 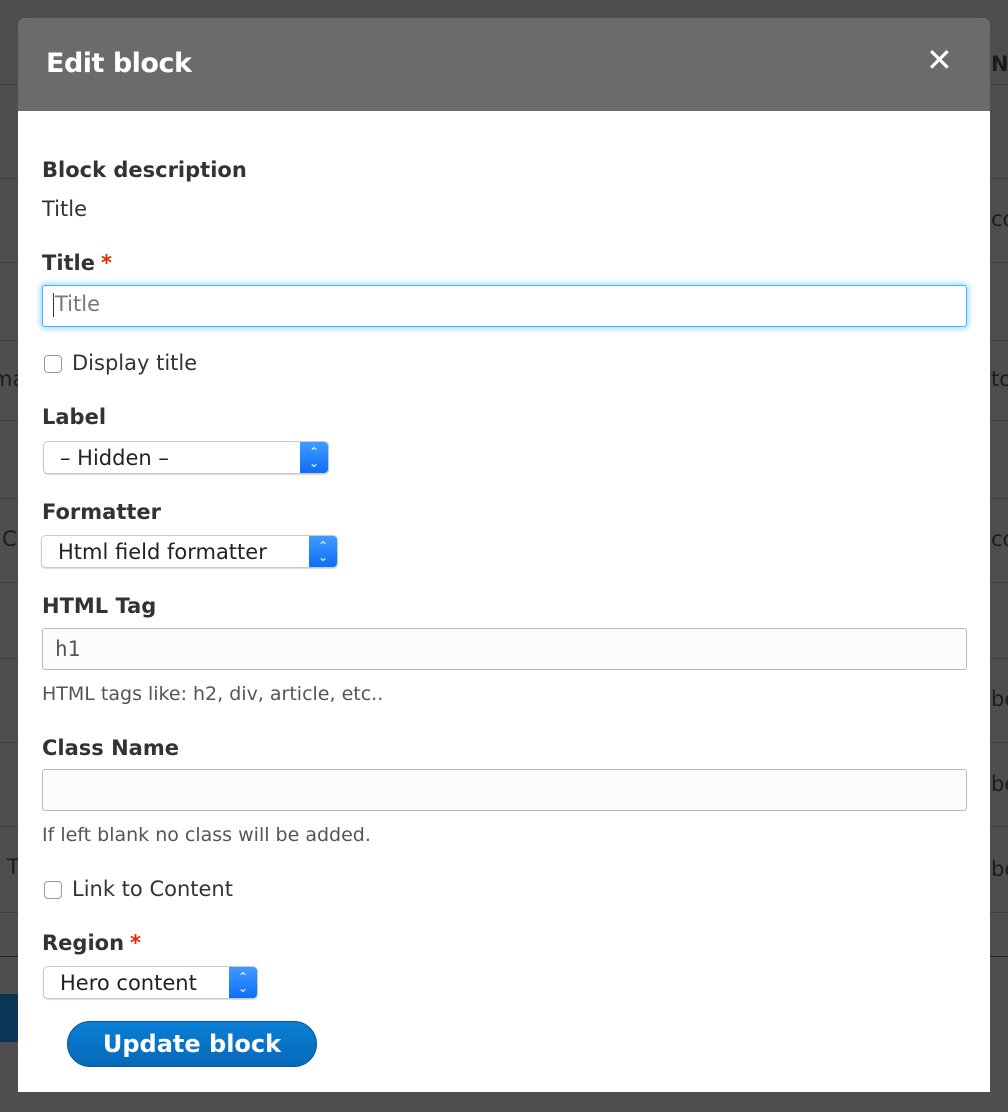 What do you see at coordinates (999, 64) in the screenshot?
I see `bg-text: N` at bounding box center [999, 64].